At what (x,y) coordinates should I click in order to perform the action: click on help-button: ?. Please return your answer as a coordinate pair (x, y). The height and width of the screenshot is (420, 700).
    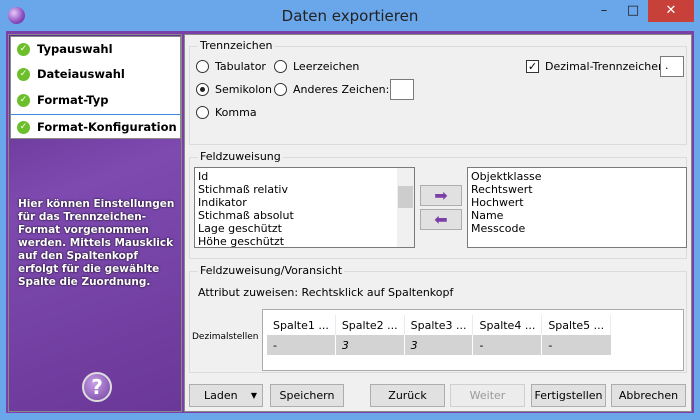
    Looking at the image, I should click on (97, 387).